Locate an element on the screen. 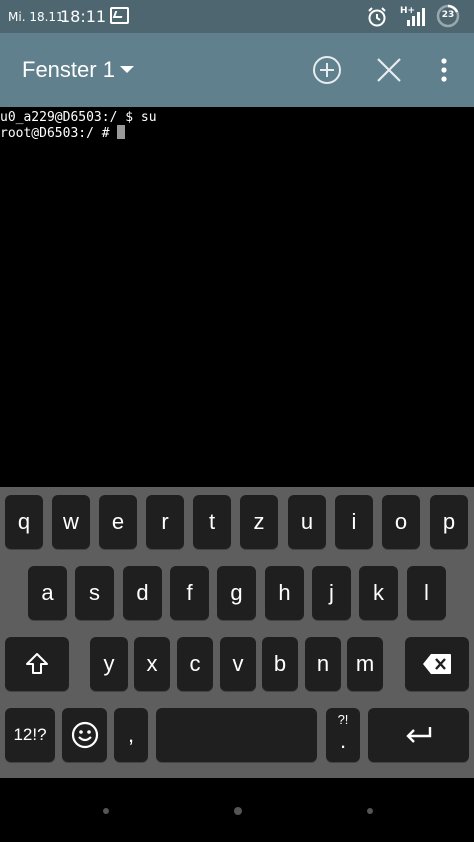 This screenshot has width=474, height=842. symbols-key: 12!? is located at coordinates (30, 735).